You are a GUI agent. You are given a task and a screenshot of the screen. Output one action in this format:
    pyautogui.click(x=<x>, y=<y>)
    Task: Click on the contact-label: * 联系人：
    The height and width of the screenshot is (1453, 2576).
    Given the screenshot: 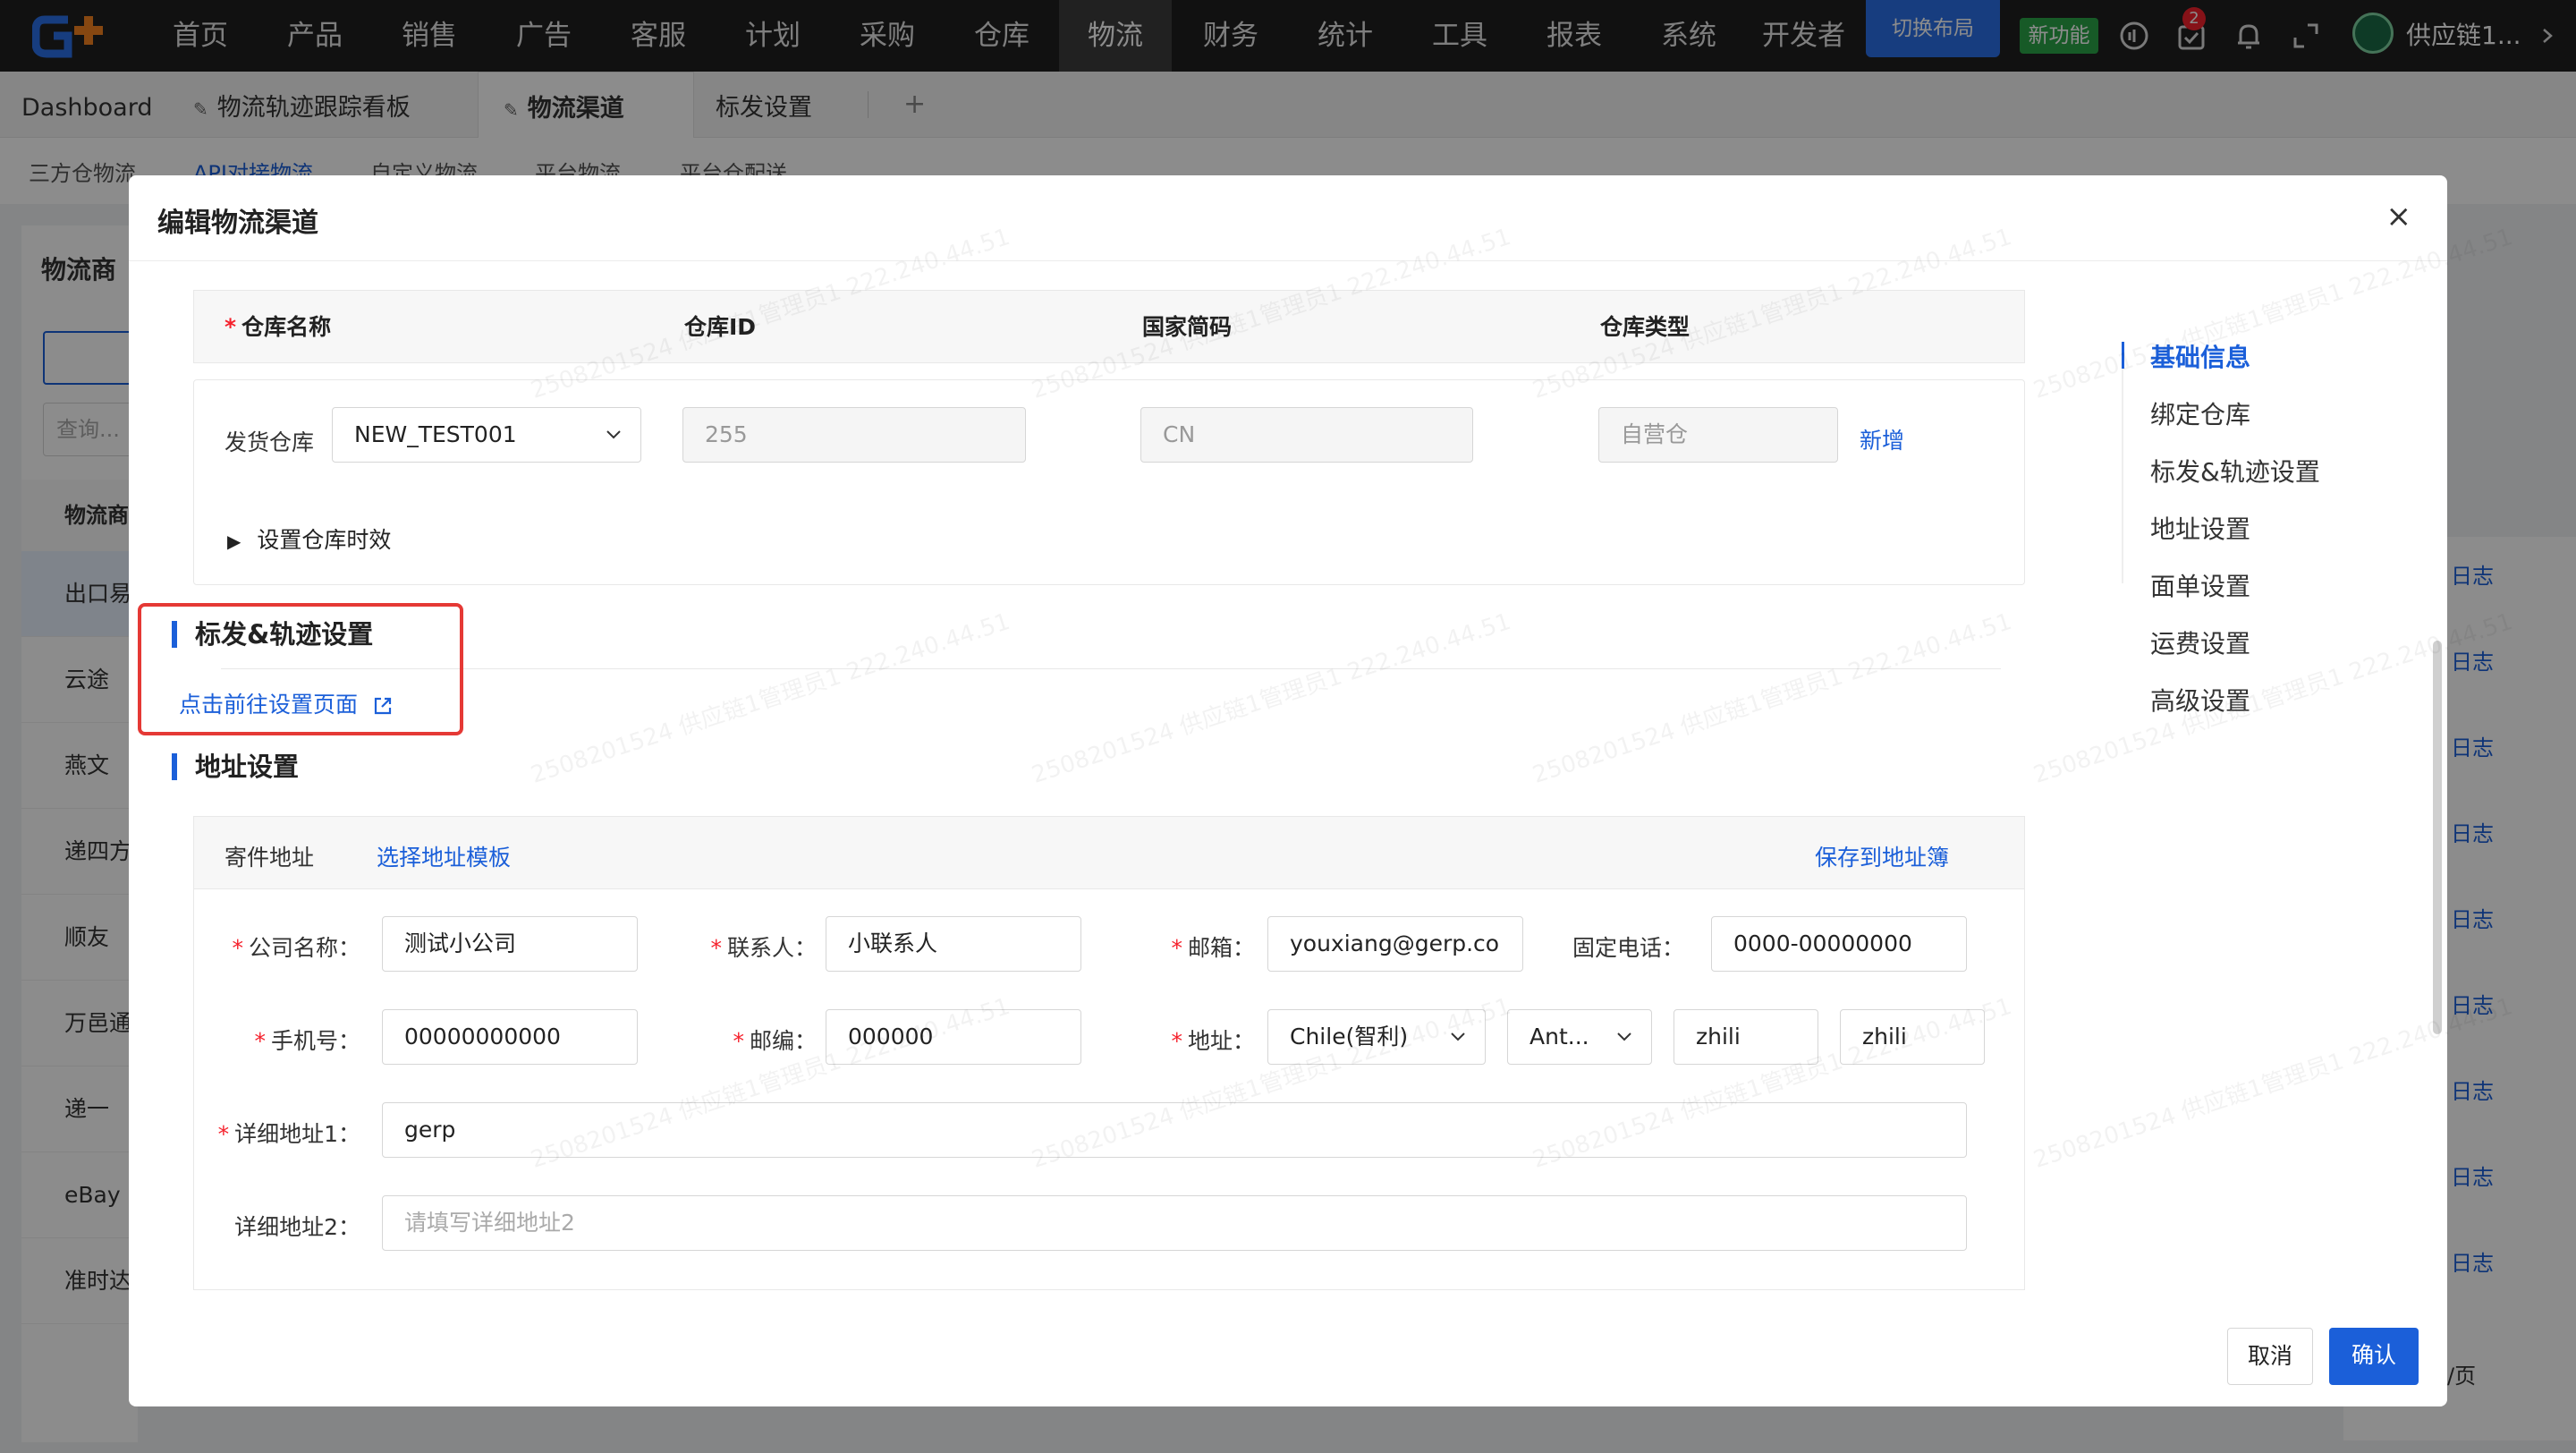 What is the action you would take?
    pyautogui.click(x=733, y=946)
    